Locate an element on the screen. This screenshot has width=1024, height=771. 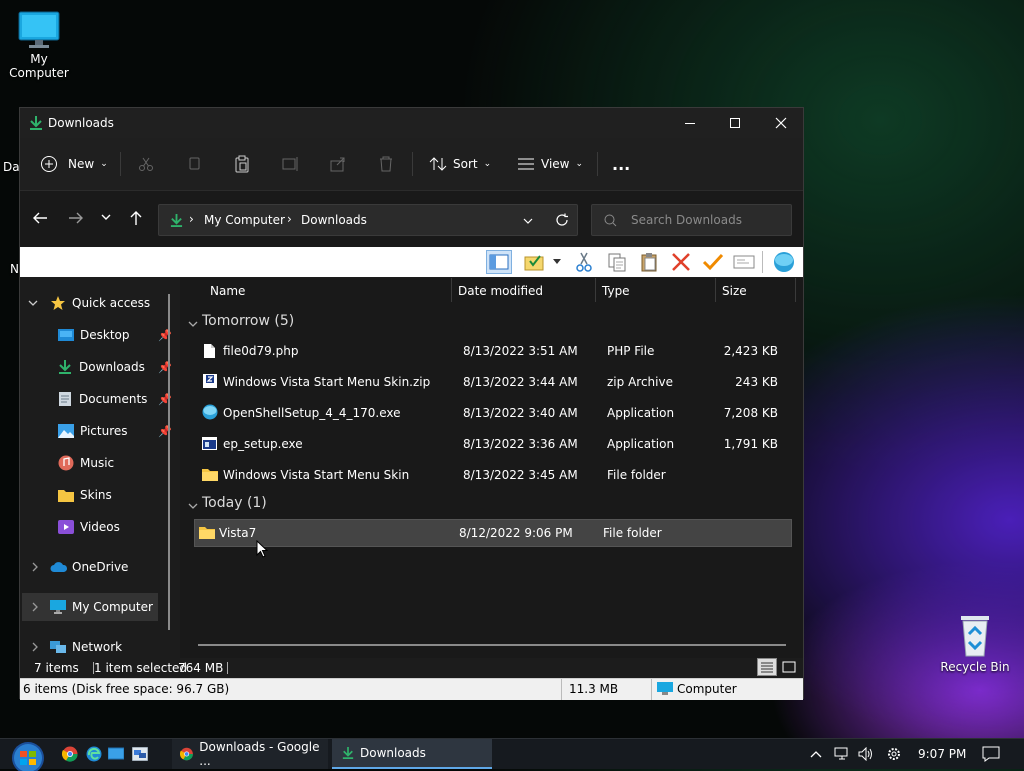
download-icon is located at coordinates (36, 123).